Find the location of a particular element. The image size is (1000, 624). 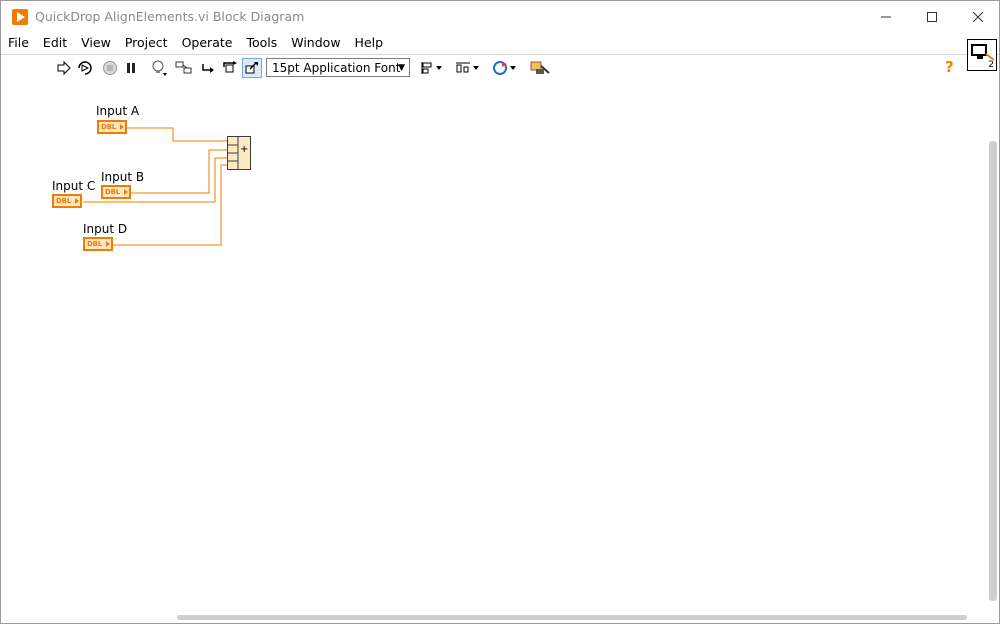

distribute-objects-button is located at coordinates (468, 68).